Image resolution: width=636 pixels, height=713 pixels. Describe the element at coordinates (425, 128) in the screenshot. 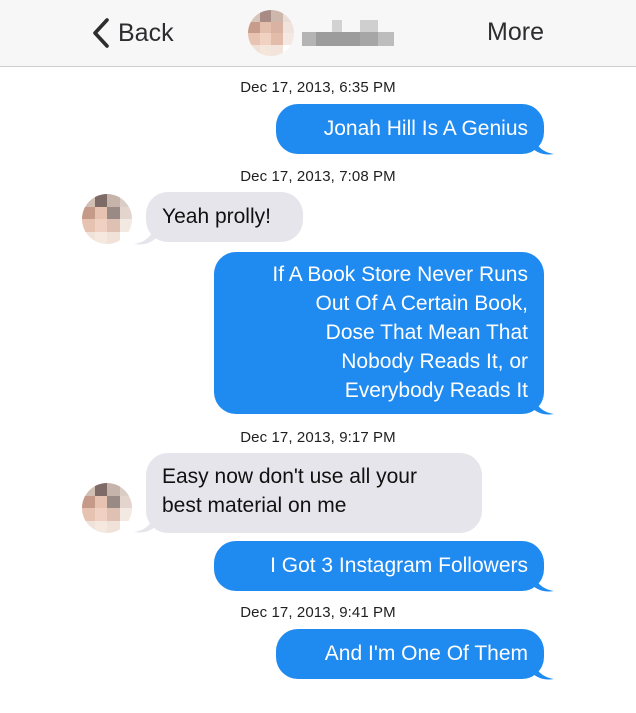

I see `message-text: Jonah Hill Is A Genius` at that location.